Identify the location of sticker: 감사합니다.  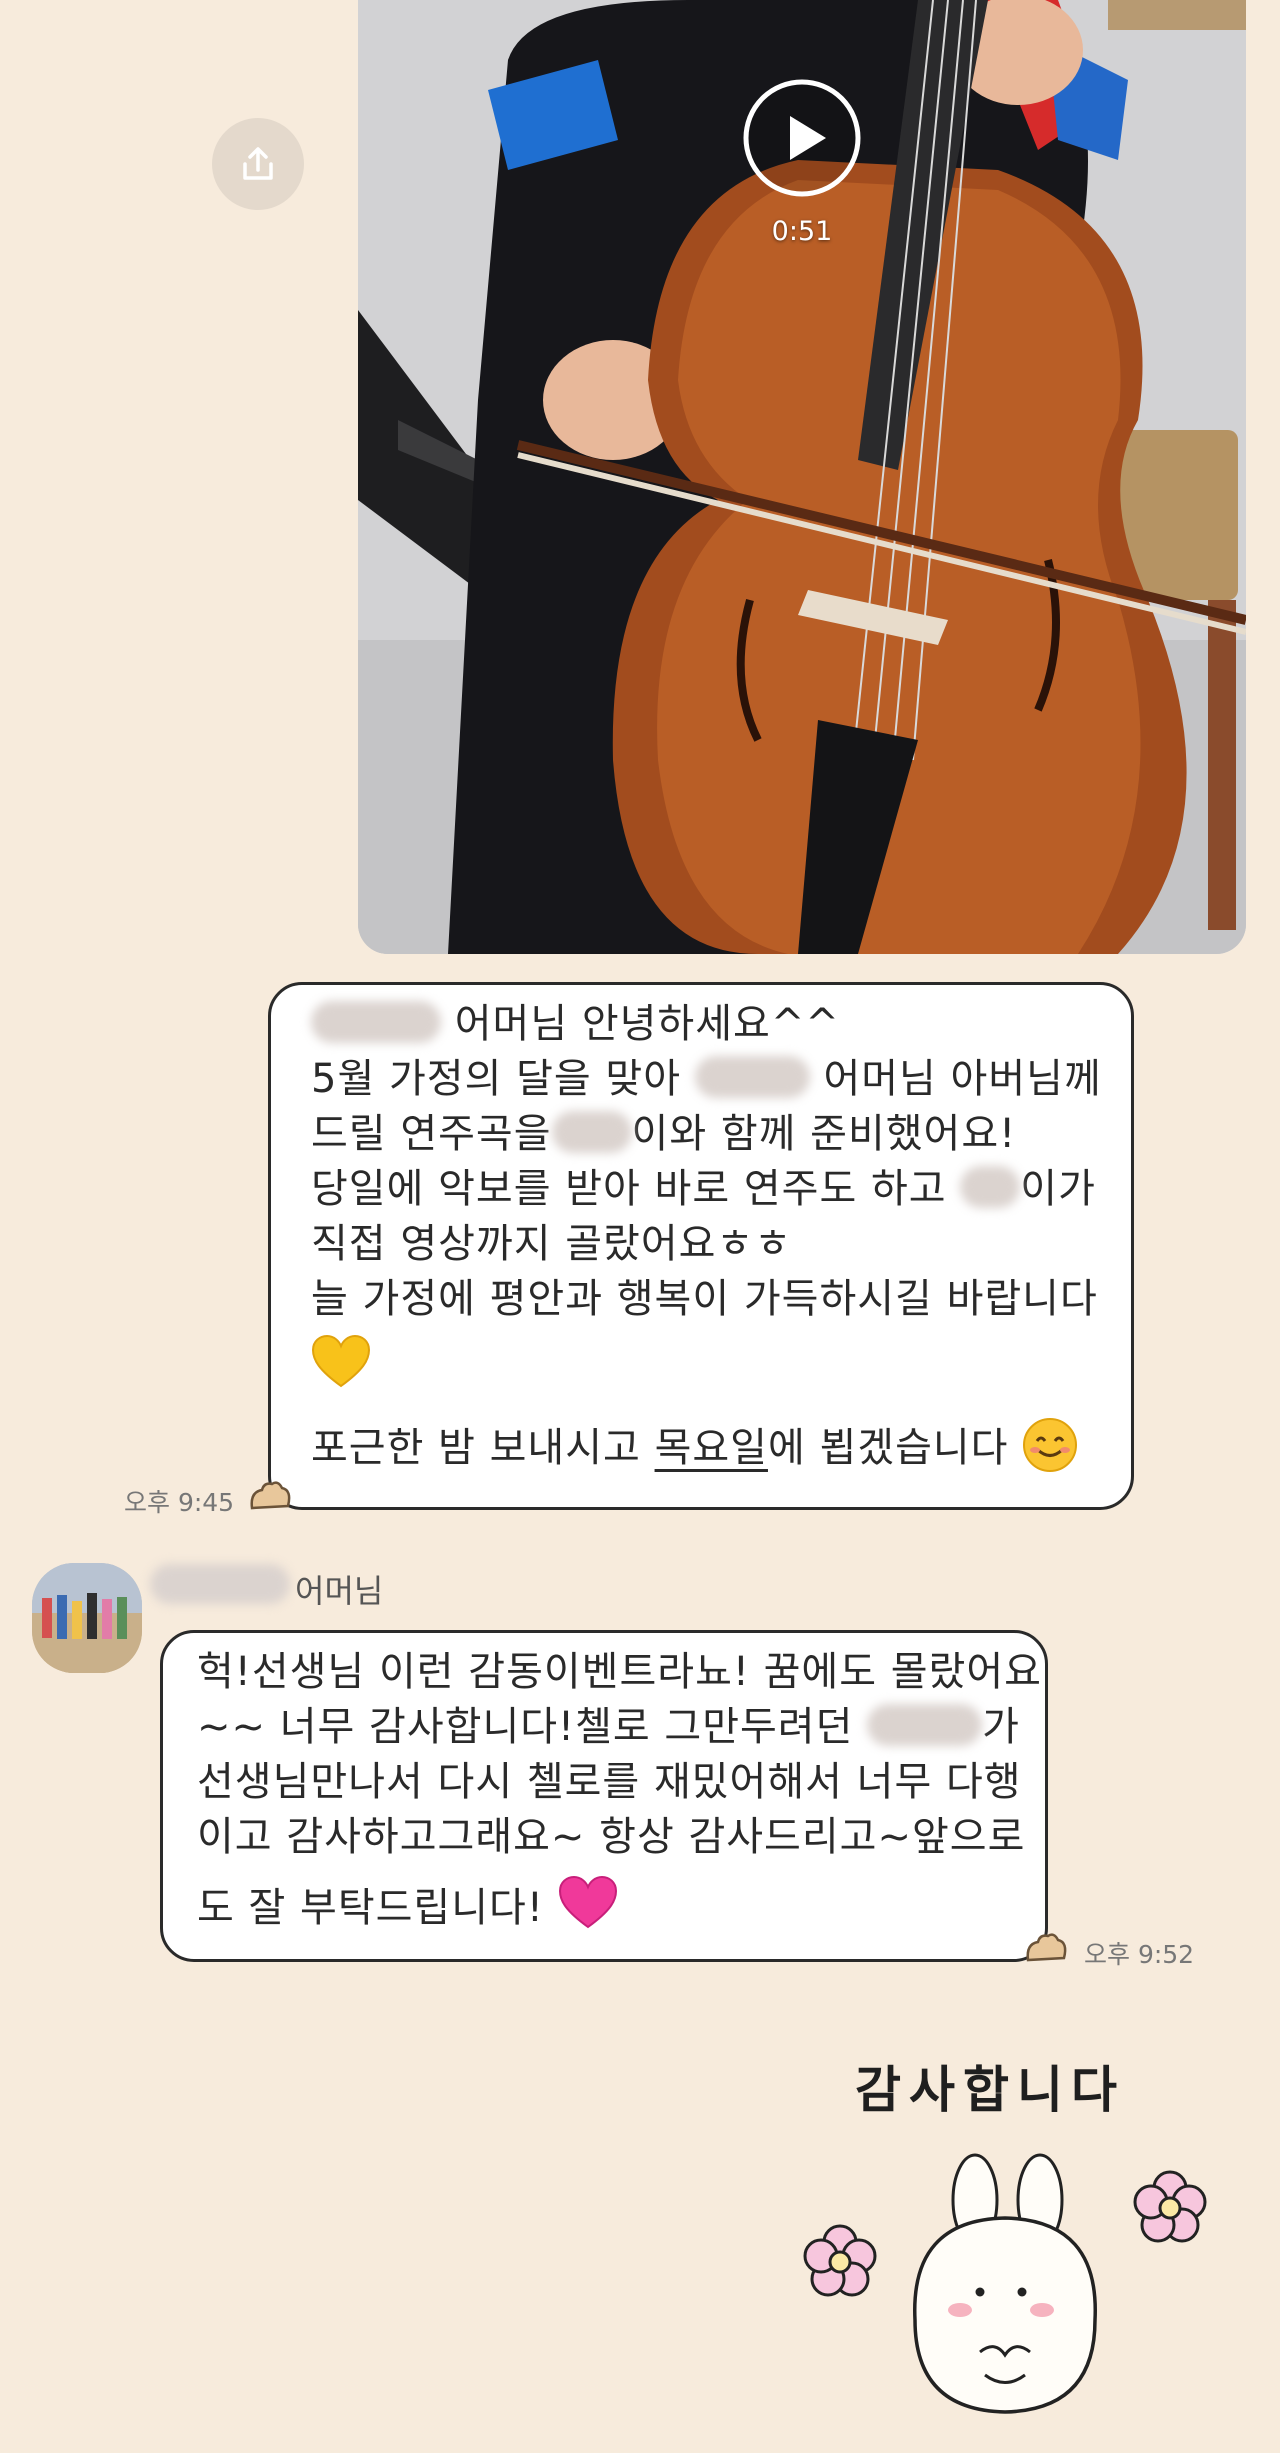
(1010, 2235).